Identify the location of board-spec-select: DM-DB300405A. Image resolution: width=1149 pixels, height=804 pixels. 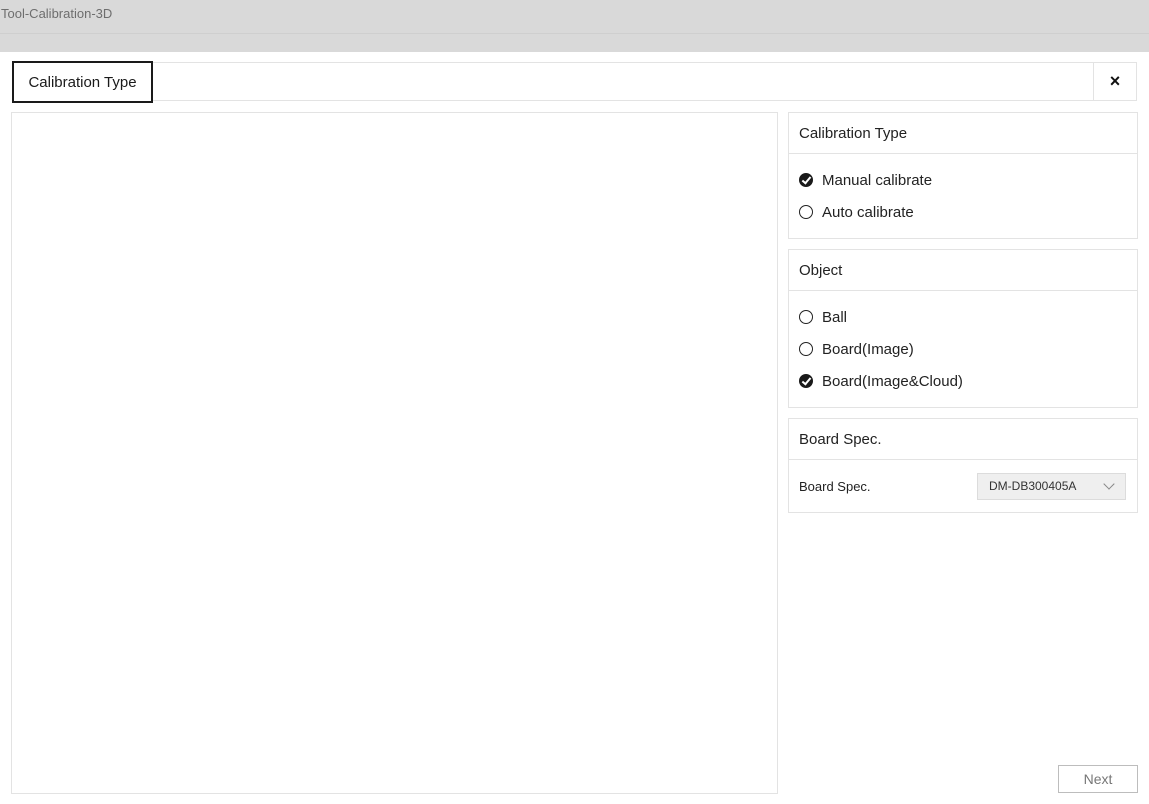
(1051, 486).